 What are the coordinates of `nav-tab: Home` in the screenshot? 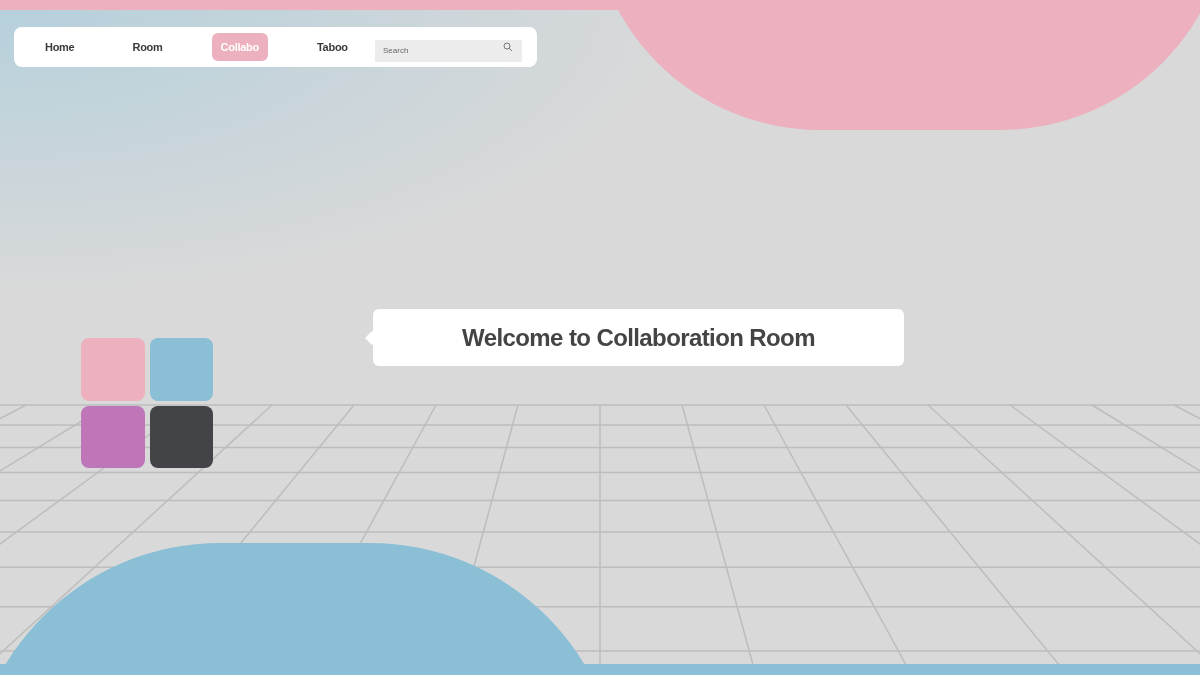 It's located at (60, 47).